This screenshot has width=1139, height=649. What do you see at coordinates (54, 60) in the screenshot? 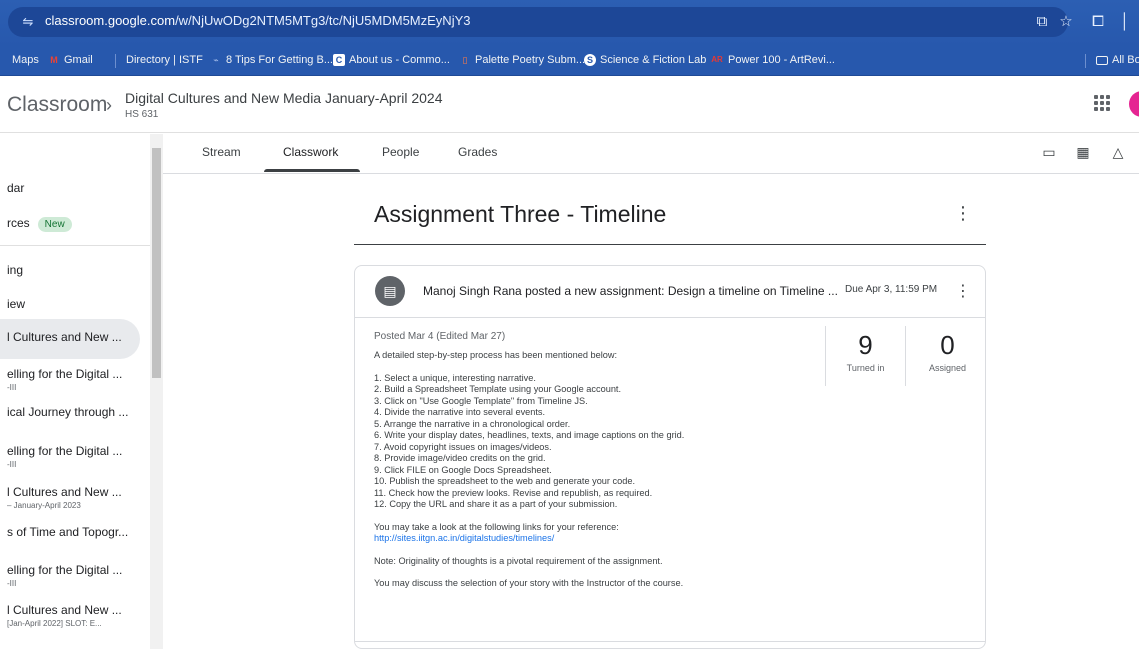
I see `gmail-icon: M` at bounding box center [54, 60].